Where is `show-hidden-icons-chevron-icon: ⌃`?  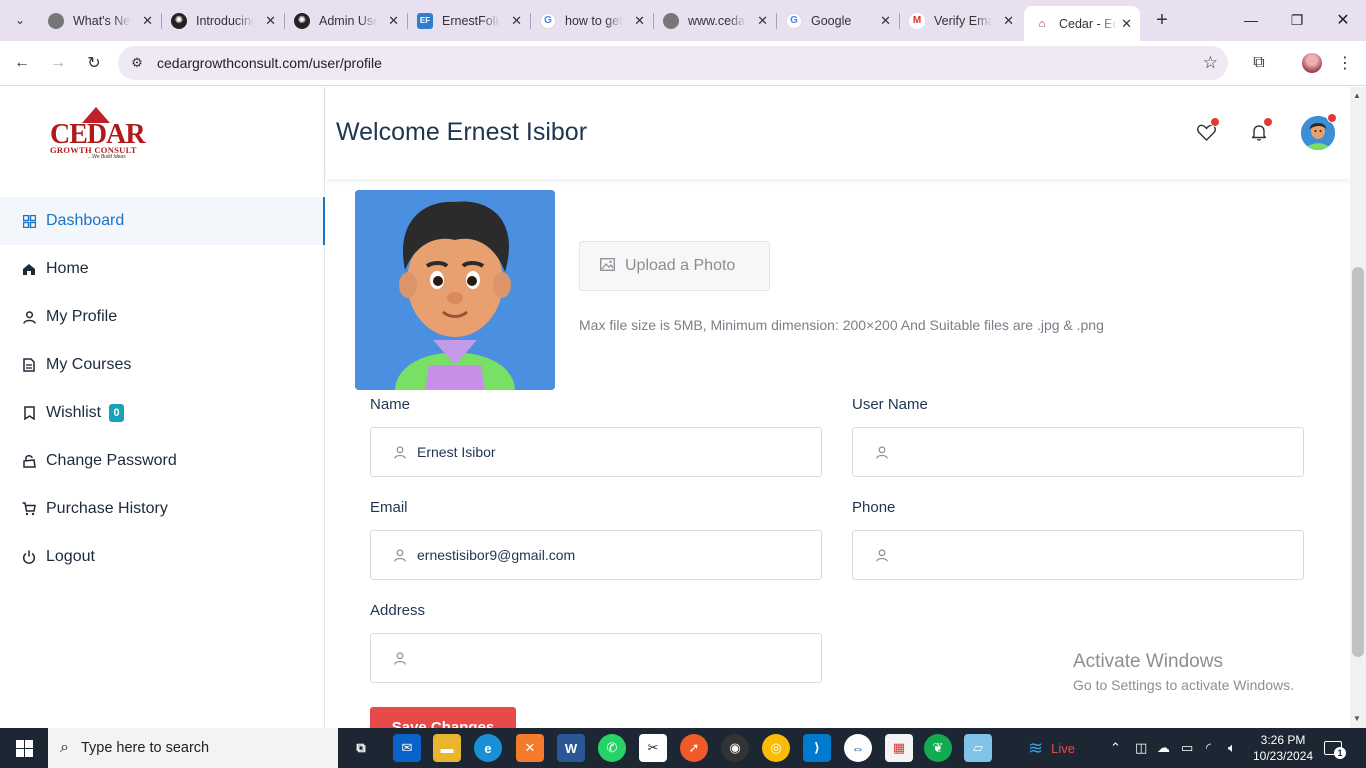 show-hidden-icons-chevron-icon: ⌃ is located at coordinates (1115, 748).